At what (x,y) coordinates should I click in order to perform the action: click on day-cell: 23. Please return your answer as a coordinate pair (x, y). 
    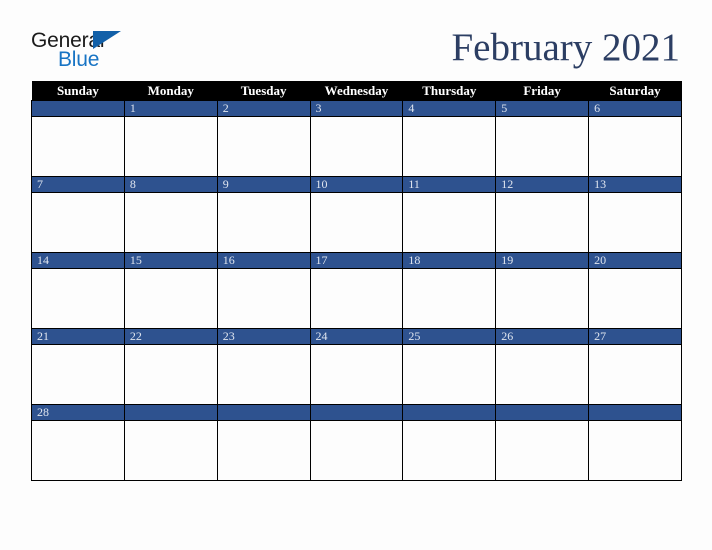
    Looking at the image, I should click on (263, 366).